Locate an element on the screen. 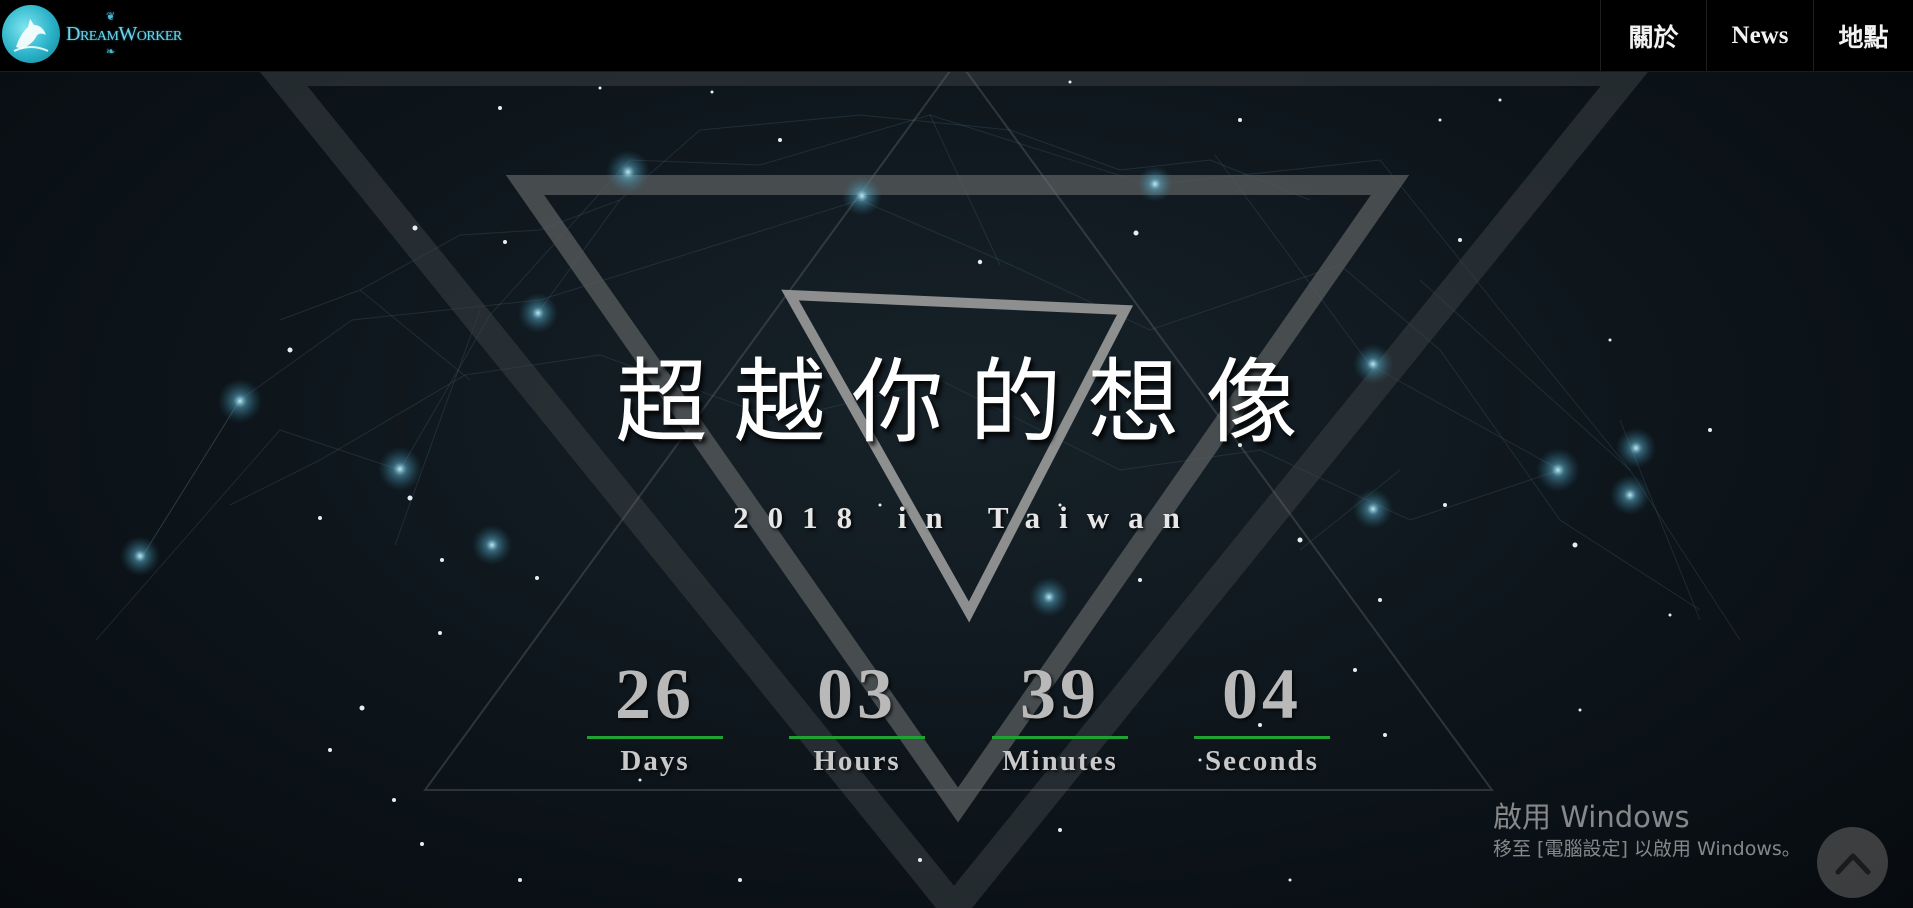 This screenshot has width=1913, height=908. countdown-minutes-label: Minutes is located at coordinates (1060, 761).